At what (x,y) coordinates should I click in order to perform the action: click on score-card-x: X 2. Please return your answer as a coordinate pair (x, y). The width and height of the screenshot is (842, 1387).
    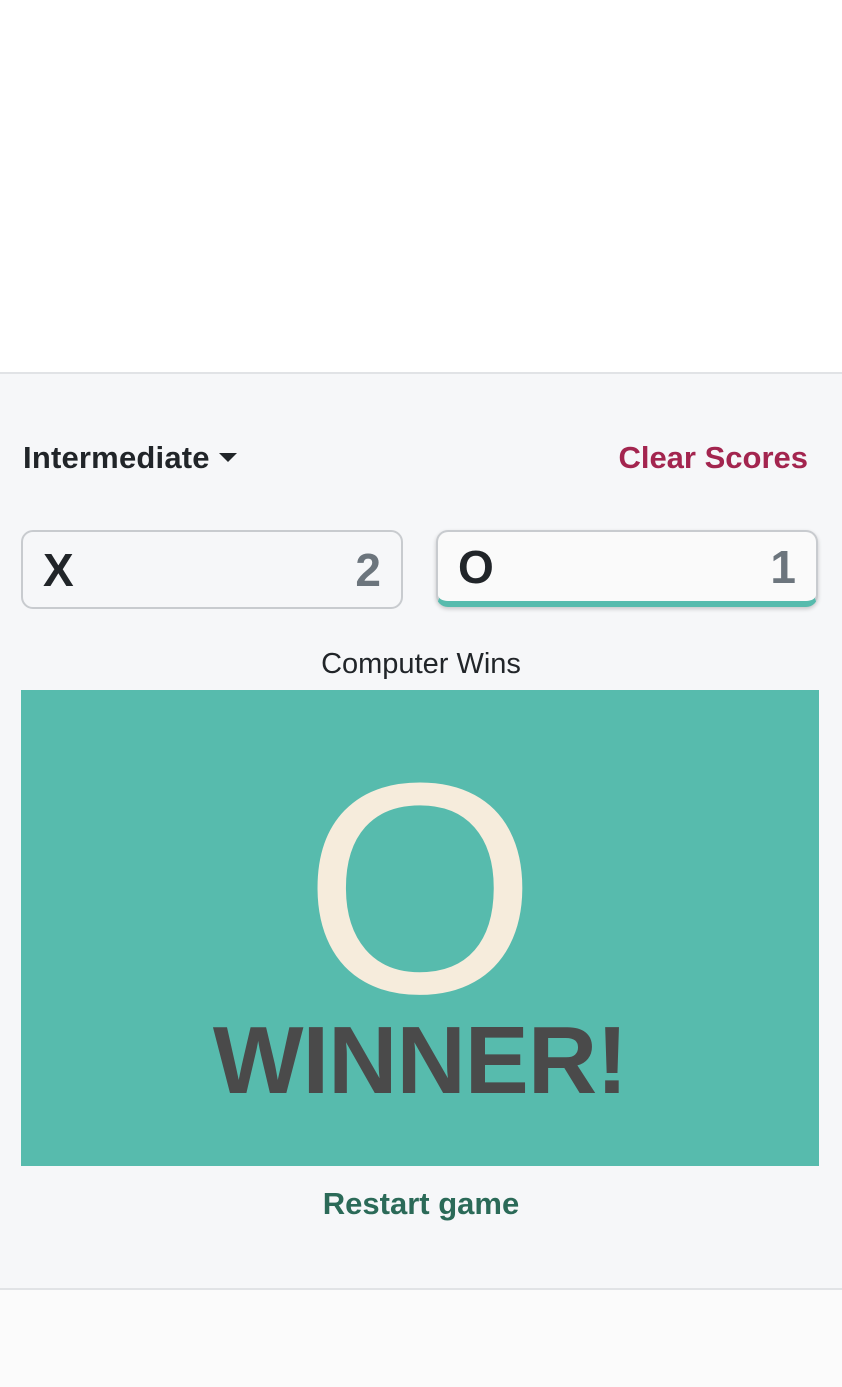
    Looking at the image, I should click on (212, 569).